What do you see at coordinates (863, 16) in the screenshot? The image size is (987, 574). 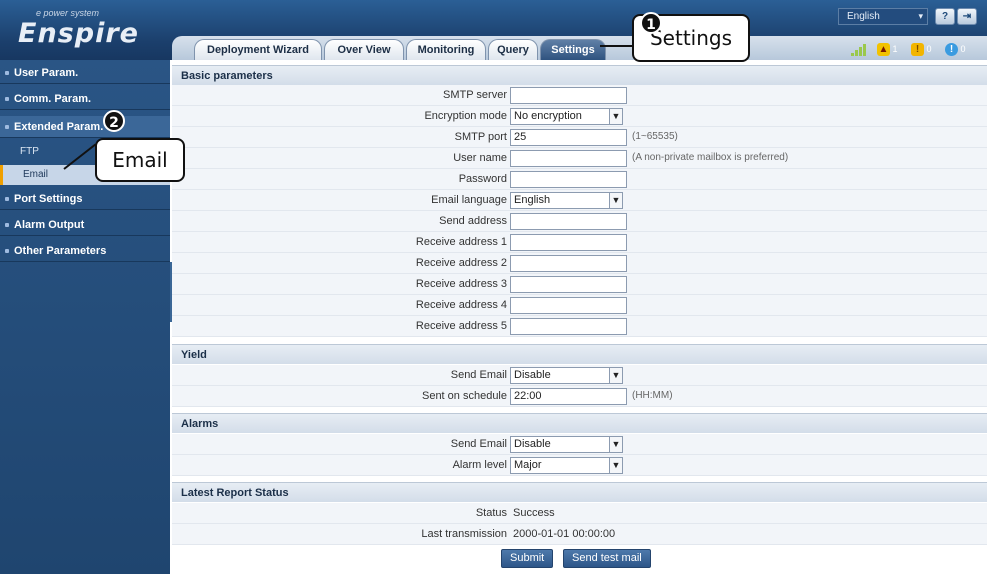 I see `language-value: English` at bounding box center [863, 16].